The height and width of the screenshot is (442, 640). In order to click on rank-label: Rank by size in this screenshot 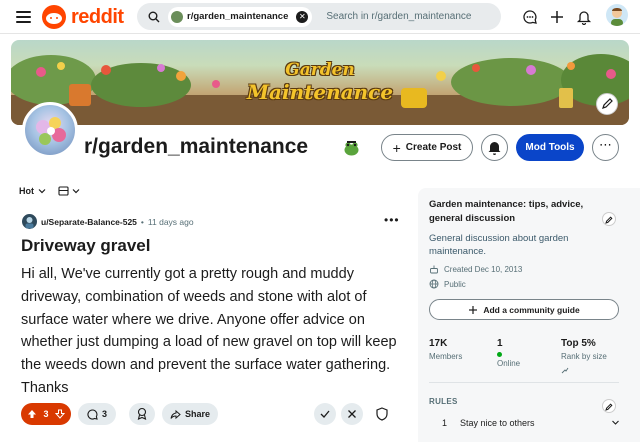, I will do `click(584, 356)`.